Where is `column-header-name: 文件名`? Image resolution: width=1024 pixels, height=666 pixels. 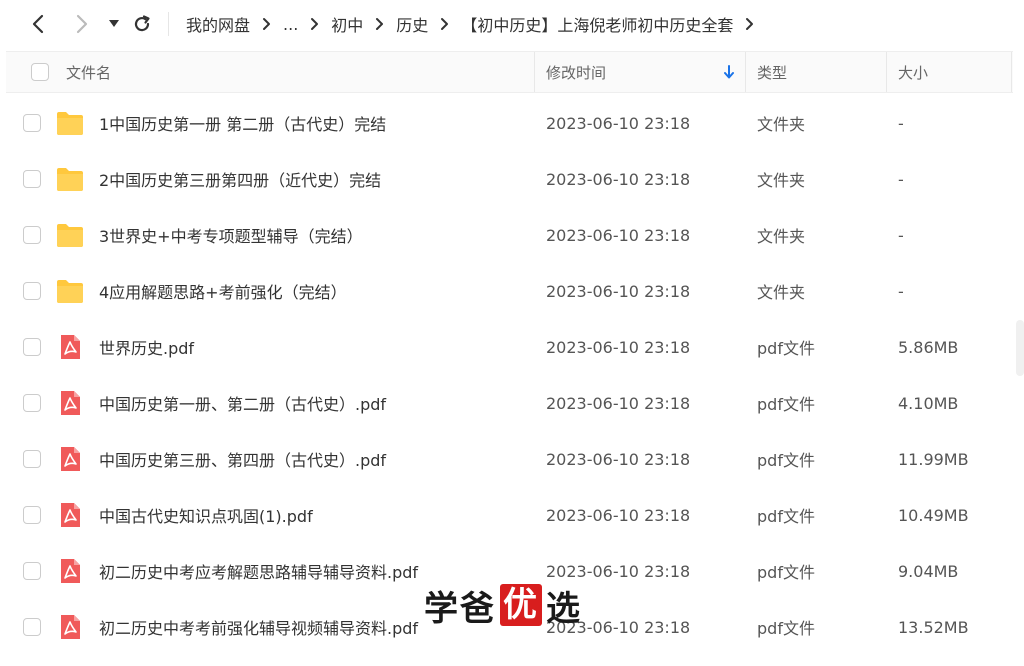
column-header-name: 文件名 is located at coordinates (88, 72).